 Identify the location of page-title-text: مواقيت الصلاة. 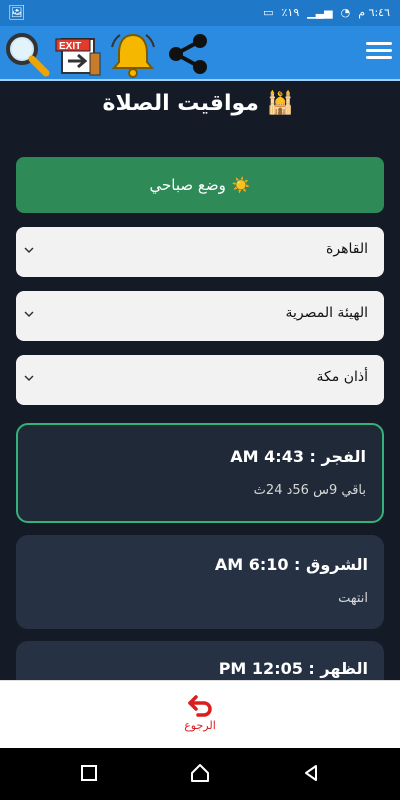
(180, 103).